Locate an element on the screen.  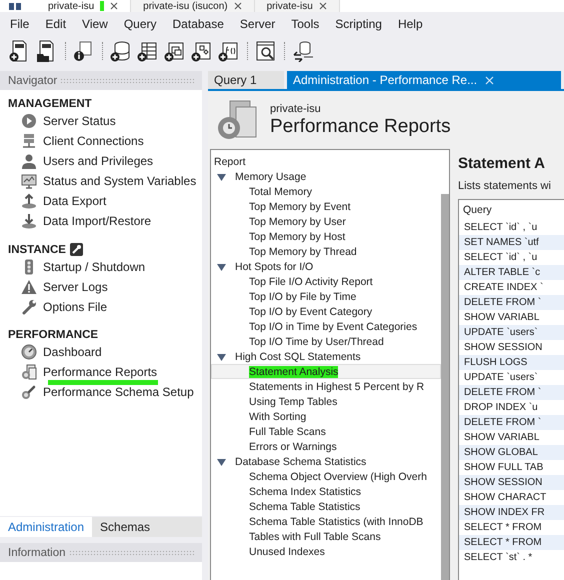
tree-item: Statement Analysis is located at coordinates (293, 372).